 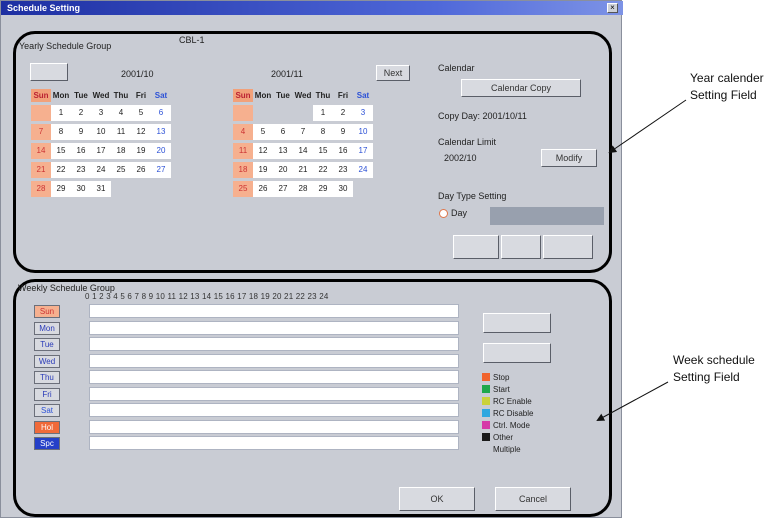 What do you see at coordinates (714, 368) in the screenshot?
I see `week-schedule-annotation: Week schedule Setting Field` at bounding box center [714, 368].